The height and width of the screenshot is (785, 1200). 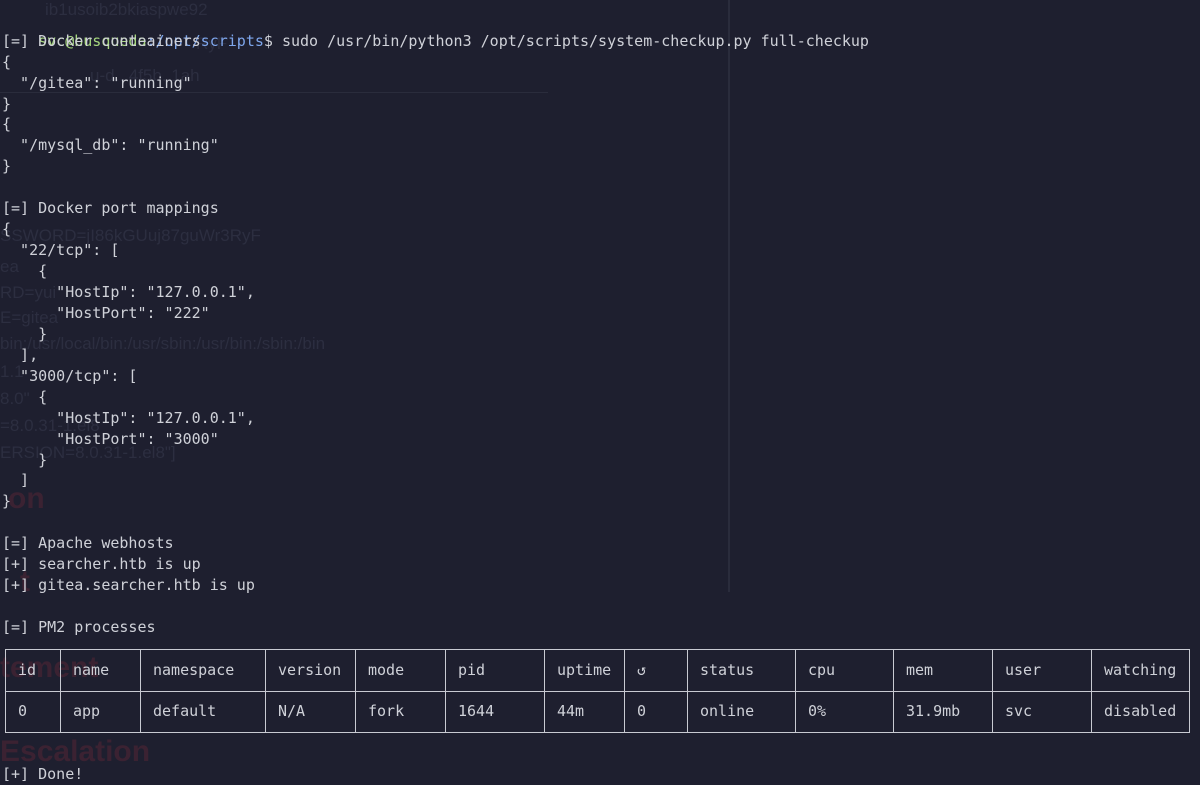 What do you see at coordinates (1042, 711) in the screenshot?
I see `cell-user: svc` at bounding box center [1042, 711].